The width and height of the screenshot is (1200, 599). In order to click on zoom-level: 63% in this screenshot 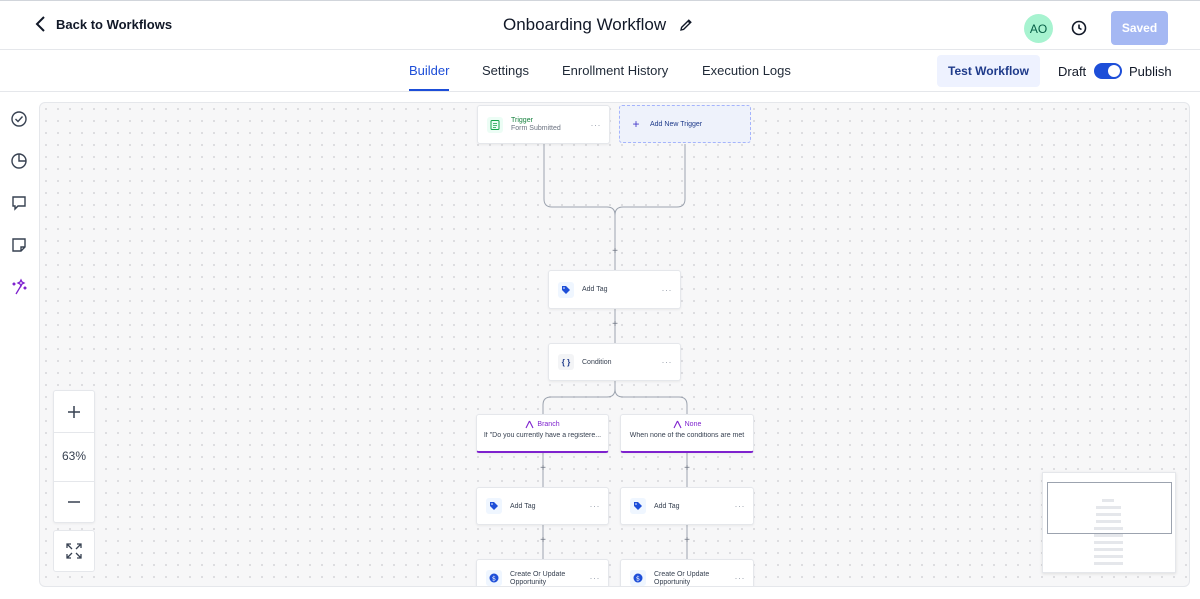, I will do `click(74, 456)`.